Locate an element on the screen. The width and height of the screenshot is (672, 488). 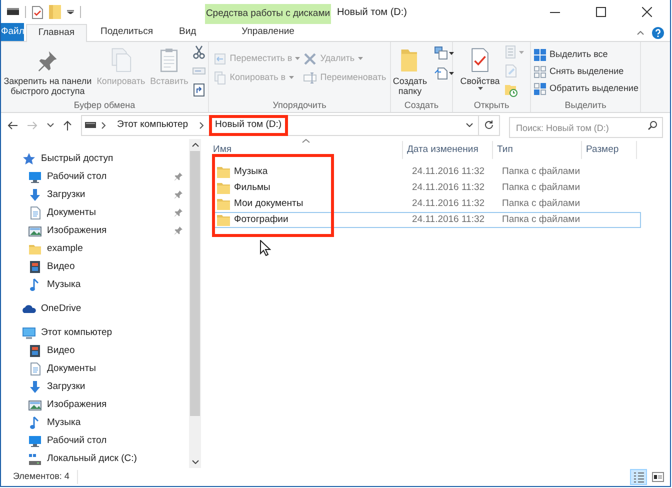
column-header: Имя is located at coordinates (306, 149).